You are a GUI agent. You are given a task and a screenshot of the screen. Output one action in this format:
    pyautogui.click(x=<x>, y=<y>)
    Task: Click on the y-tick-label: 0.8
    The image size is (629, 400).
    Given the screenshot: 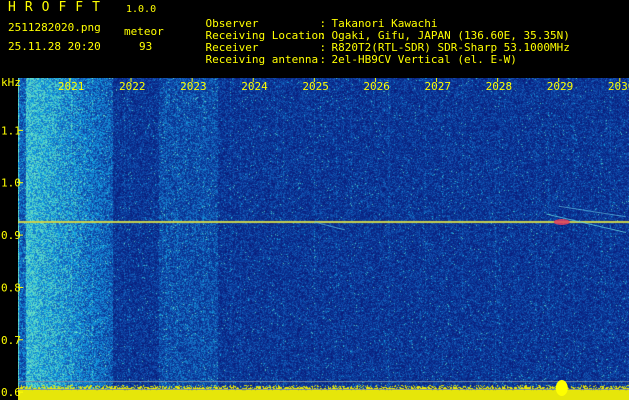 What is the action you would take?
    pyautogui.click(x=11, y=287)
    